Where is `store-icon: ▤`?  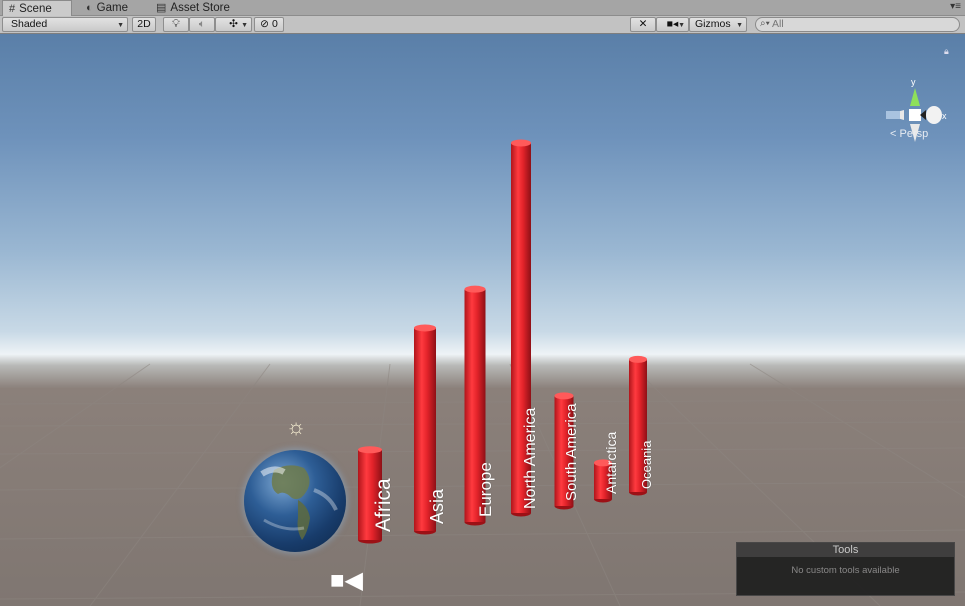 store-icon: ▤ is located at coordinates (161, 8).